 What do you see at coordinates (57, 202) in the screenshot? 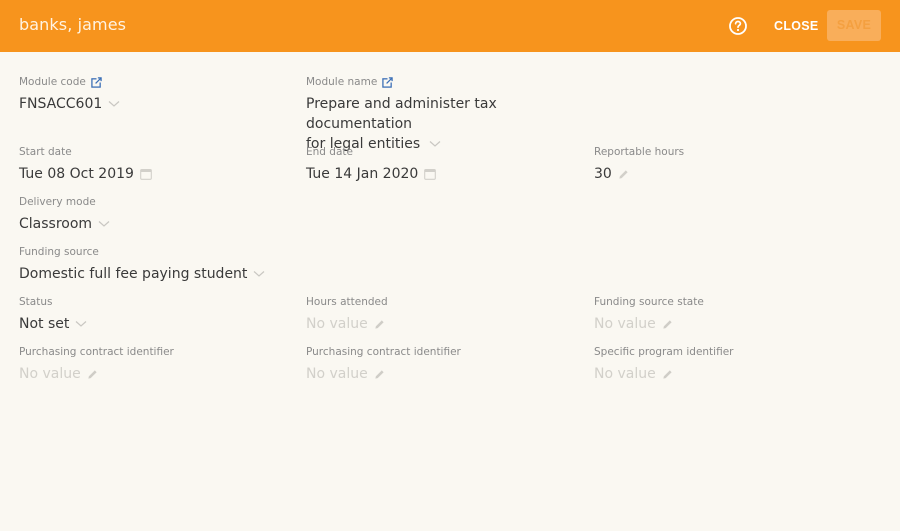
I see `delivery-mode-label: Delivery mode` at bounding box center [57, 202].